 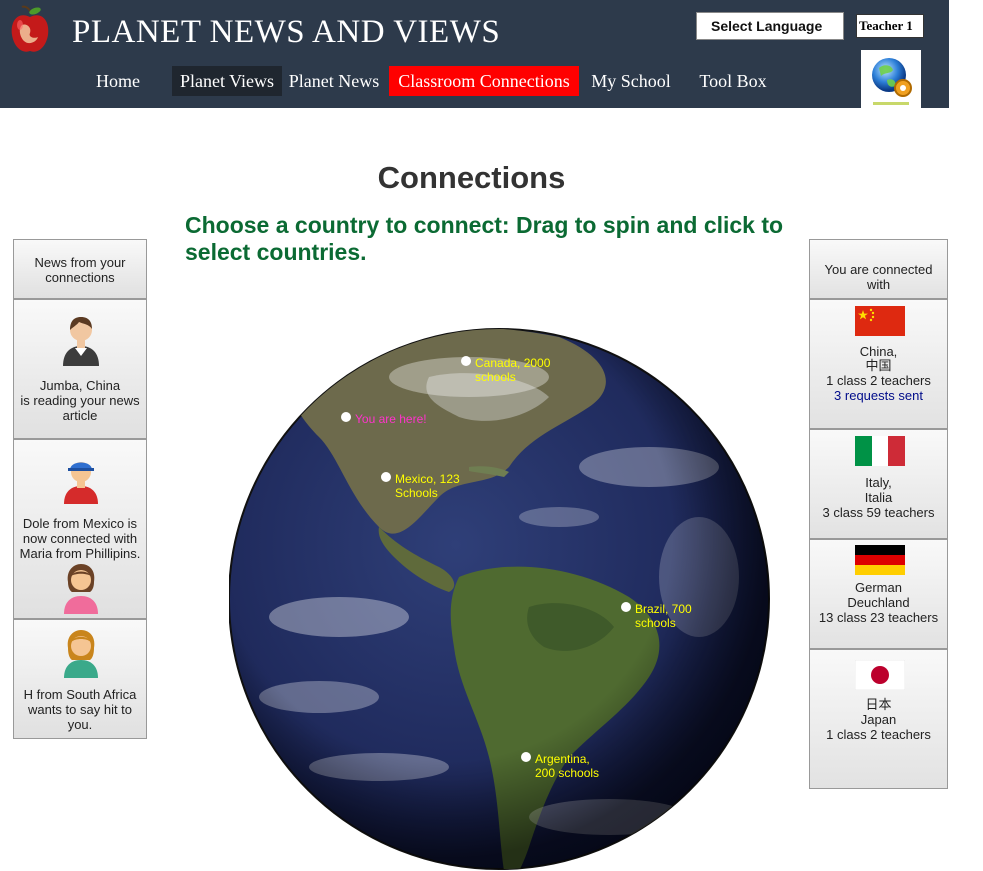 I want to click on connections-header: You are connected with, so click(x=878, y=269).